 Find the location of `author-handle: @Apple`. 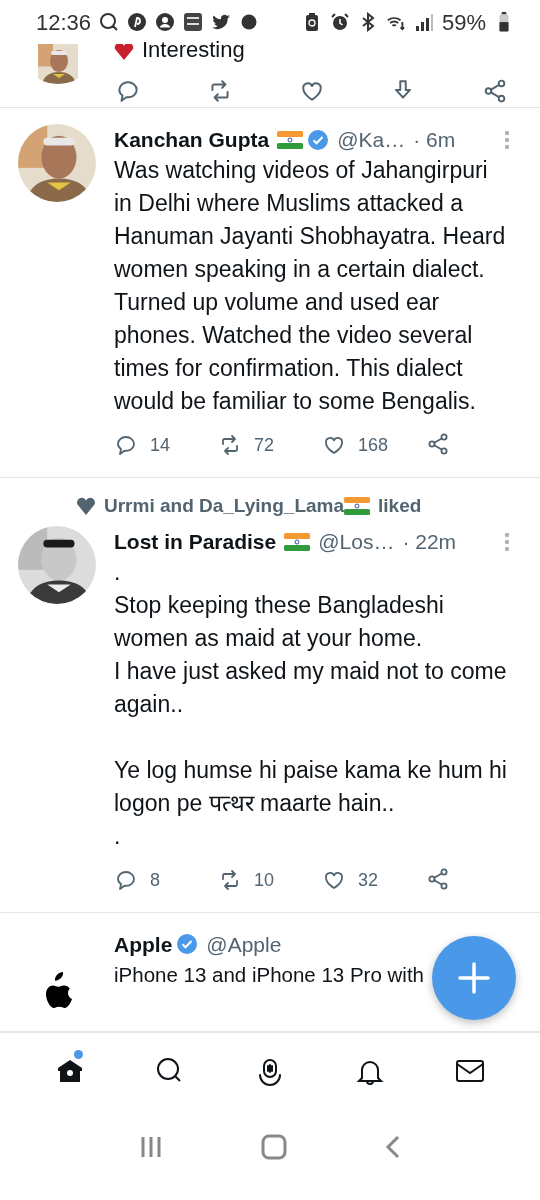

author-handle: @Apple is located at coordinates (244, 944).